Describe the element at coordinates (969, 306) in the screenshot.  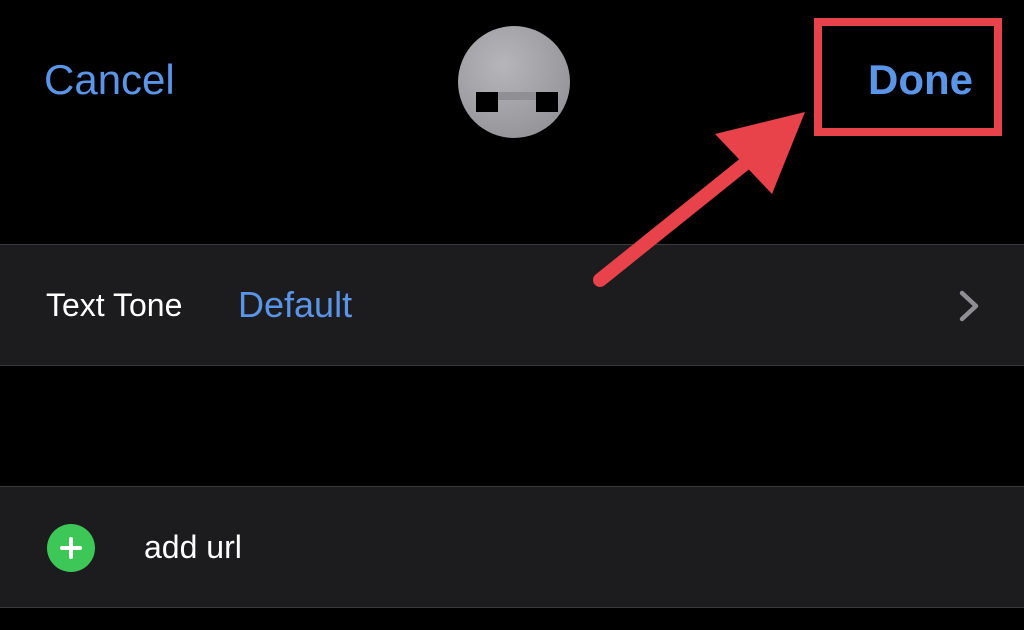
I see `chevron-right-icon` at that location.